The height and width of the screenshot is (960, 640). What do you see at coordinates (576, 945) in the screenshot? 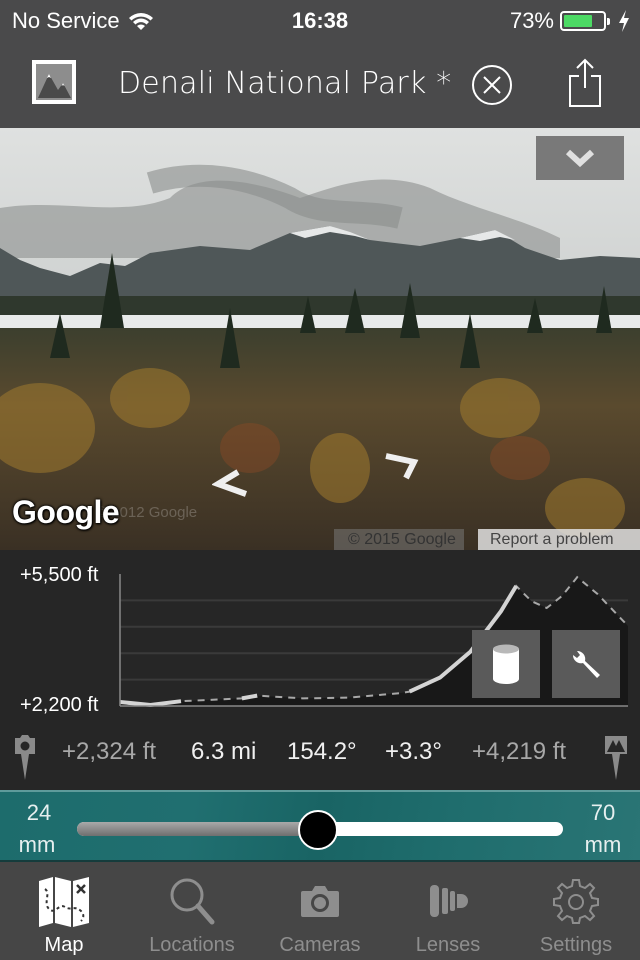
I see `tab-label: Settings` at bounding box center [576, 945].